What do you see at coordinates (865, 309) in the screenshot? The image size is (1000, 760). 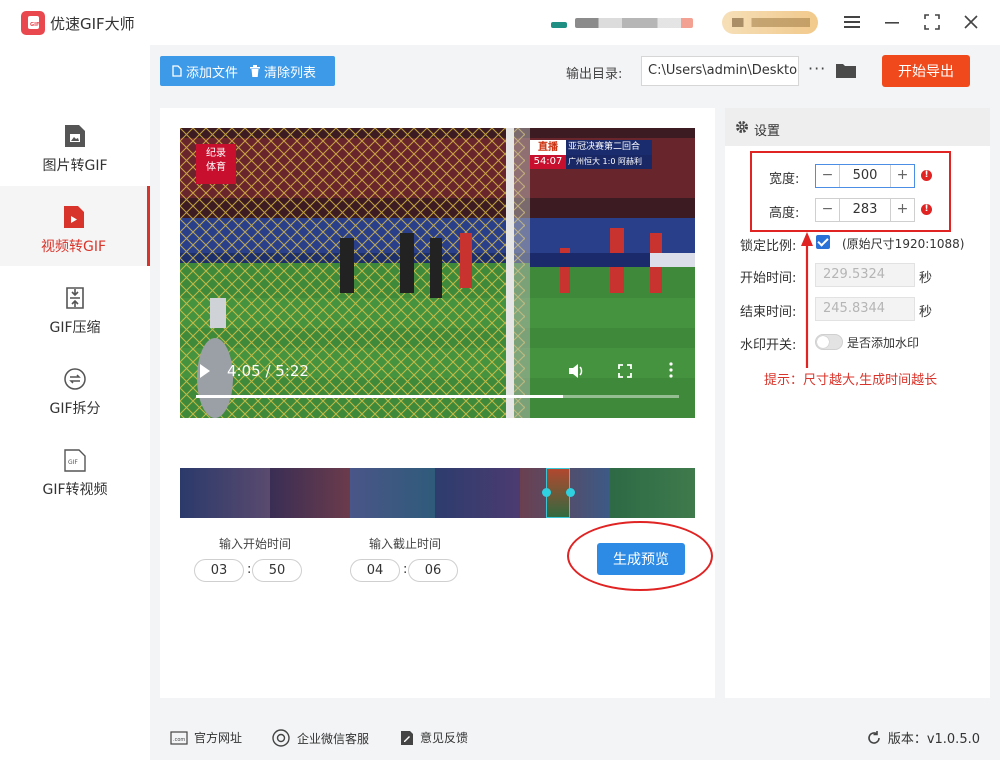 I see `end-time-field: 245.8344` at bounding box center [865, 309].